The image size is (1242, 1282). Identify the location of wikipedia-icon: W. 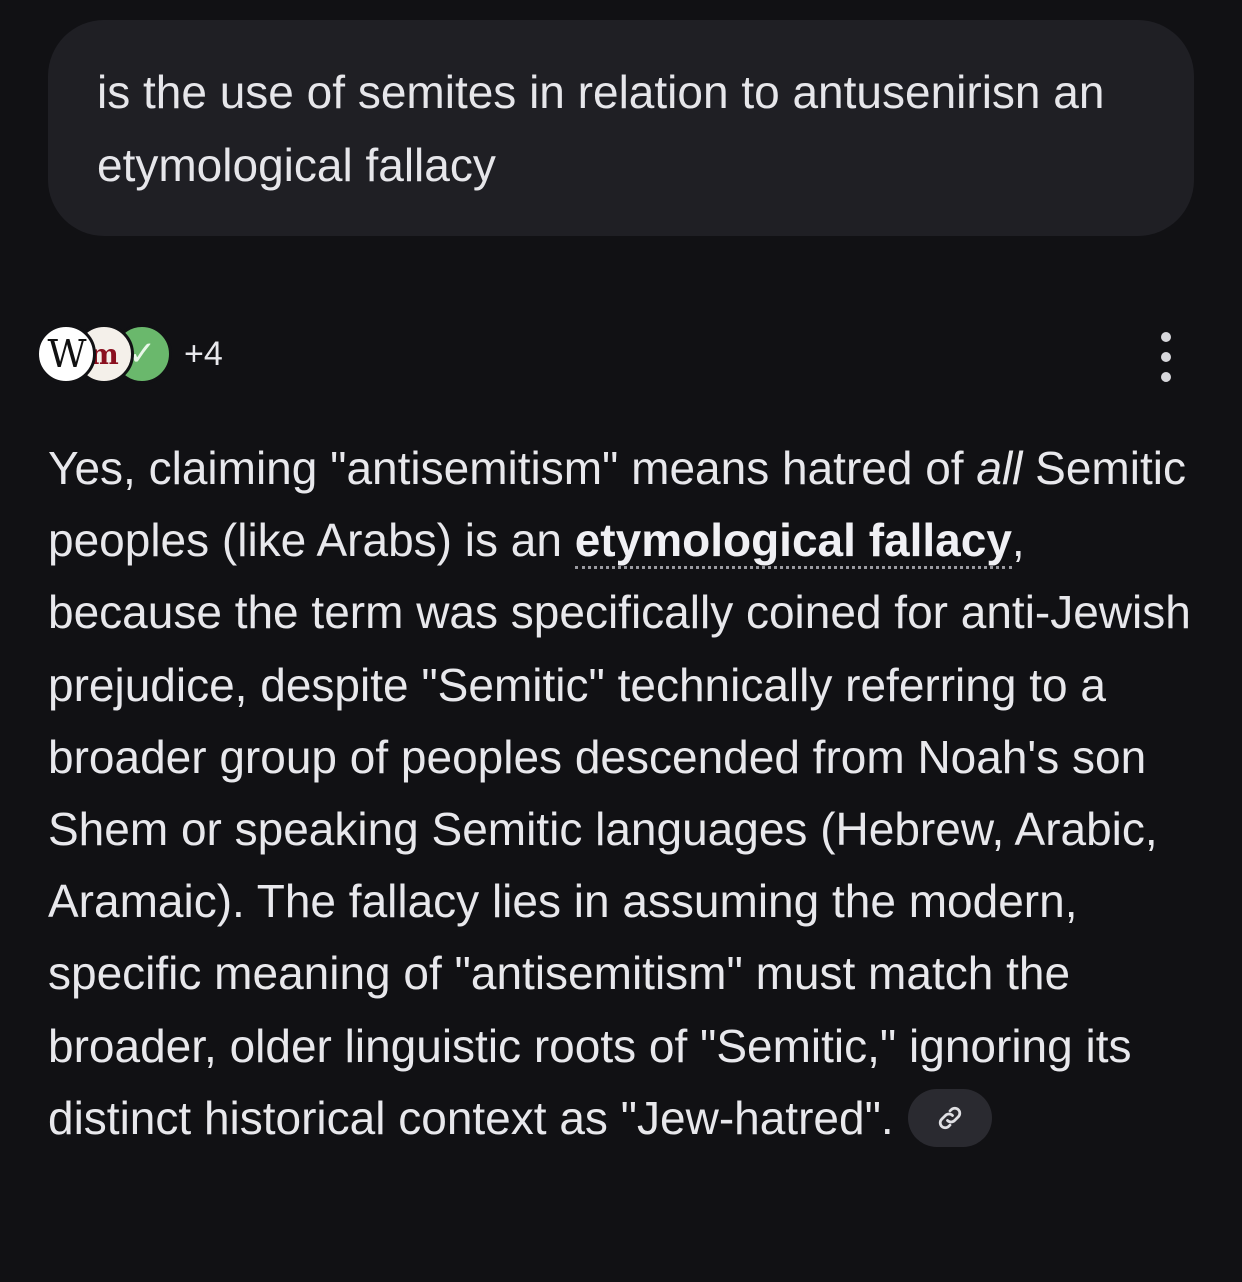
(66, 354).